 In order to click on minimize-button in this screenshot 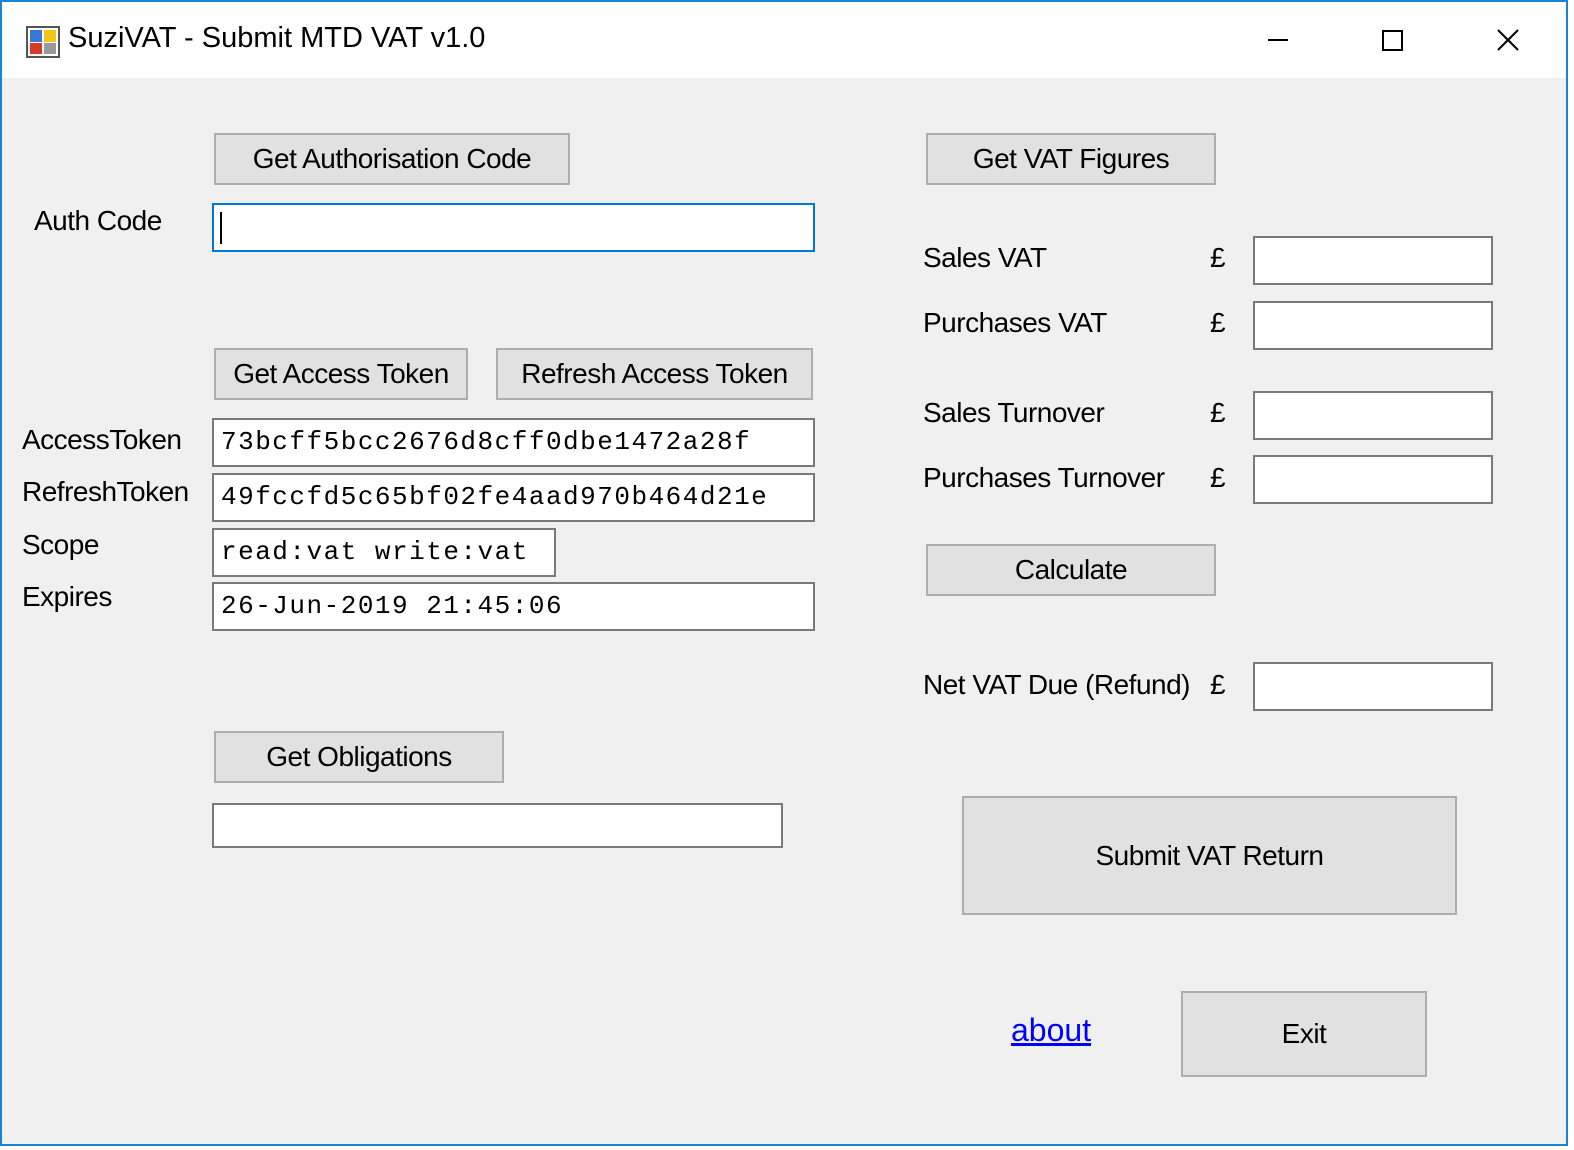, I will do `click(1277, 40)`.